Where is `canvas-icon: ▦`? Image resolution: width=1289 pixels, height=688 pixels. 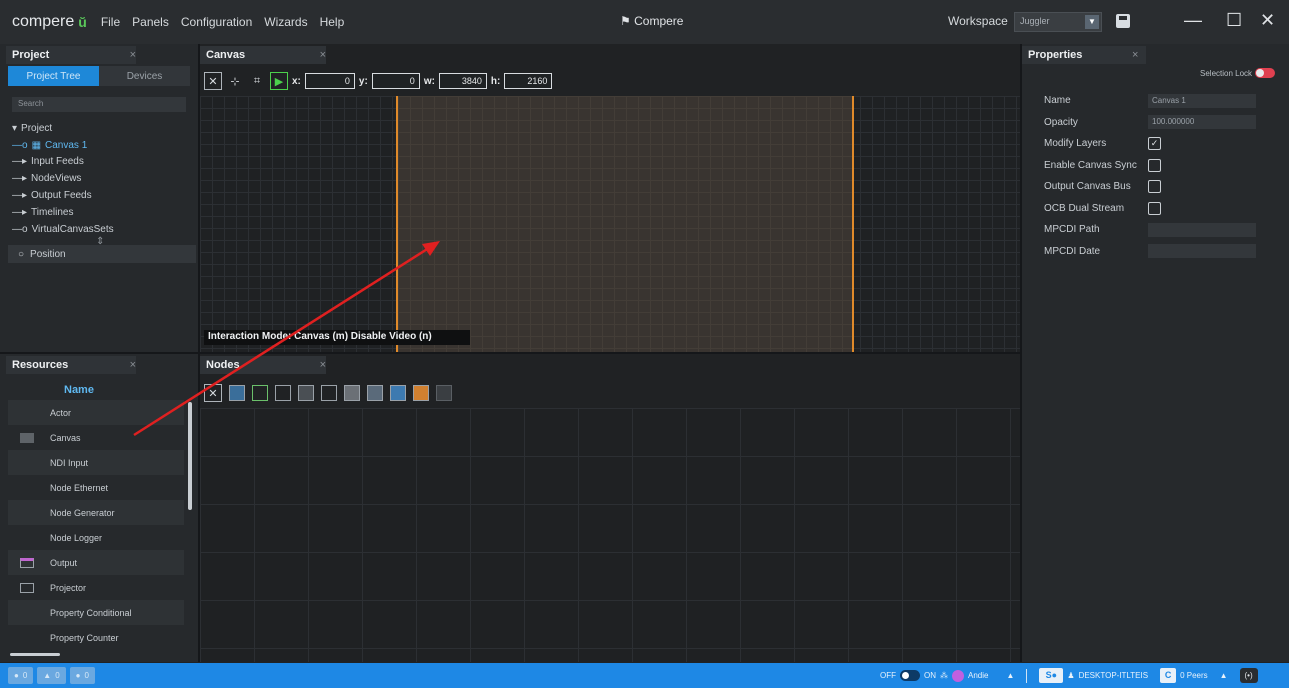
canvas-icon: ▦ is located at coordinates (36, 145).